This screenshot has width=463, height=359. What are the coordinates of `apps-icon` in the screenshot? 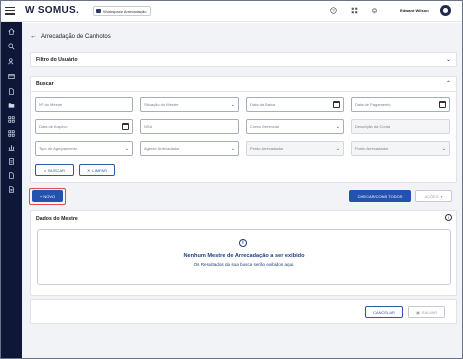 It's located at (354, 10).